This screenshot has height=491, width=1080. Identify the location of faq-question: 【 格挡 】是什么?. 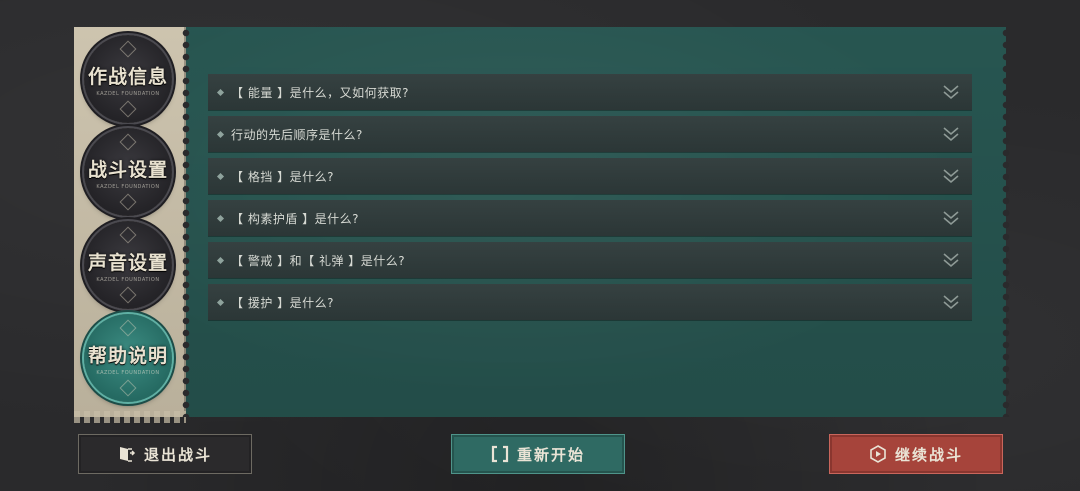
(282, 176).